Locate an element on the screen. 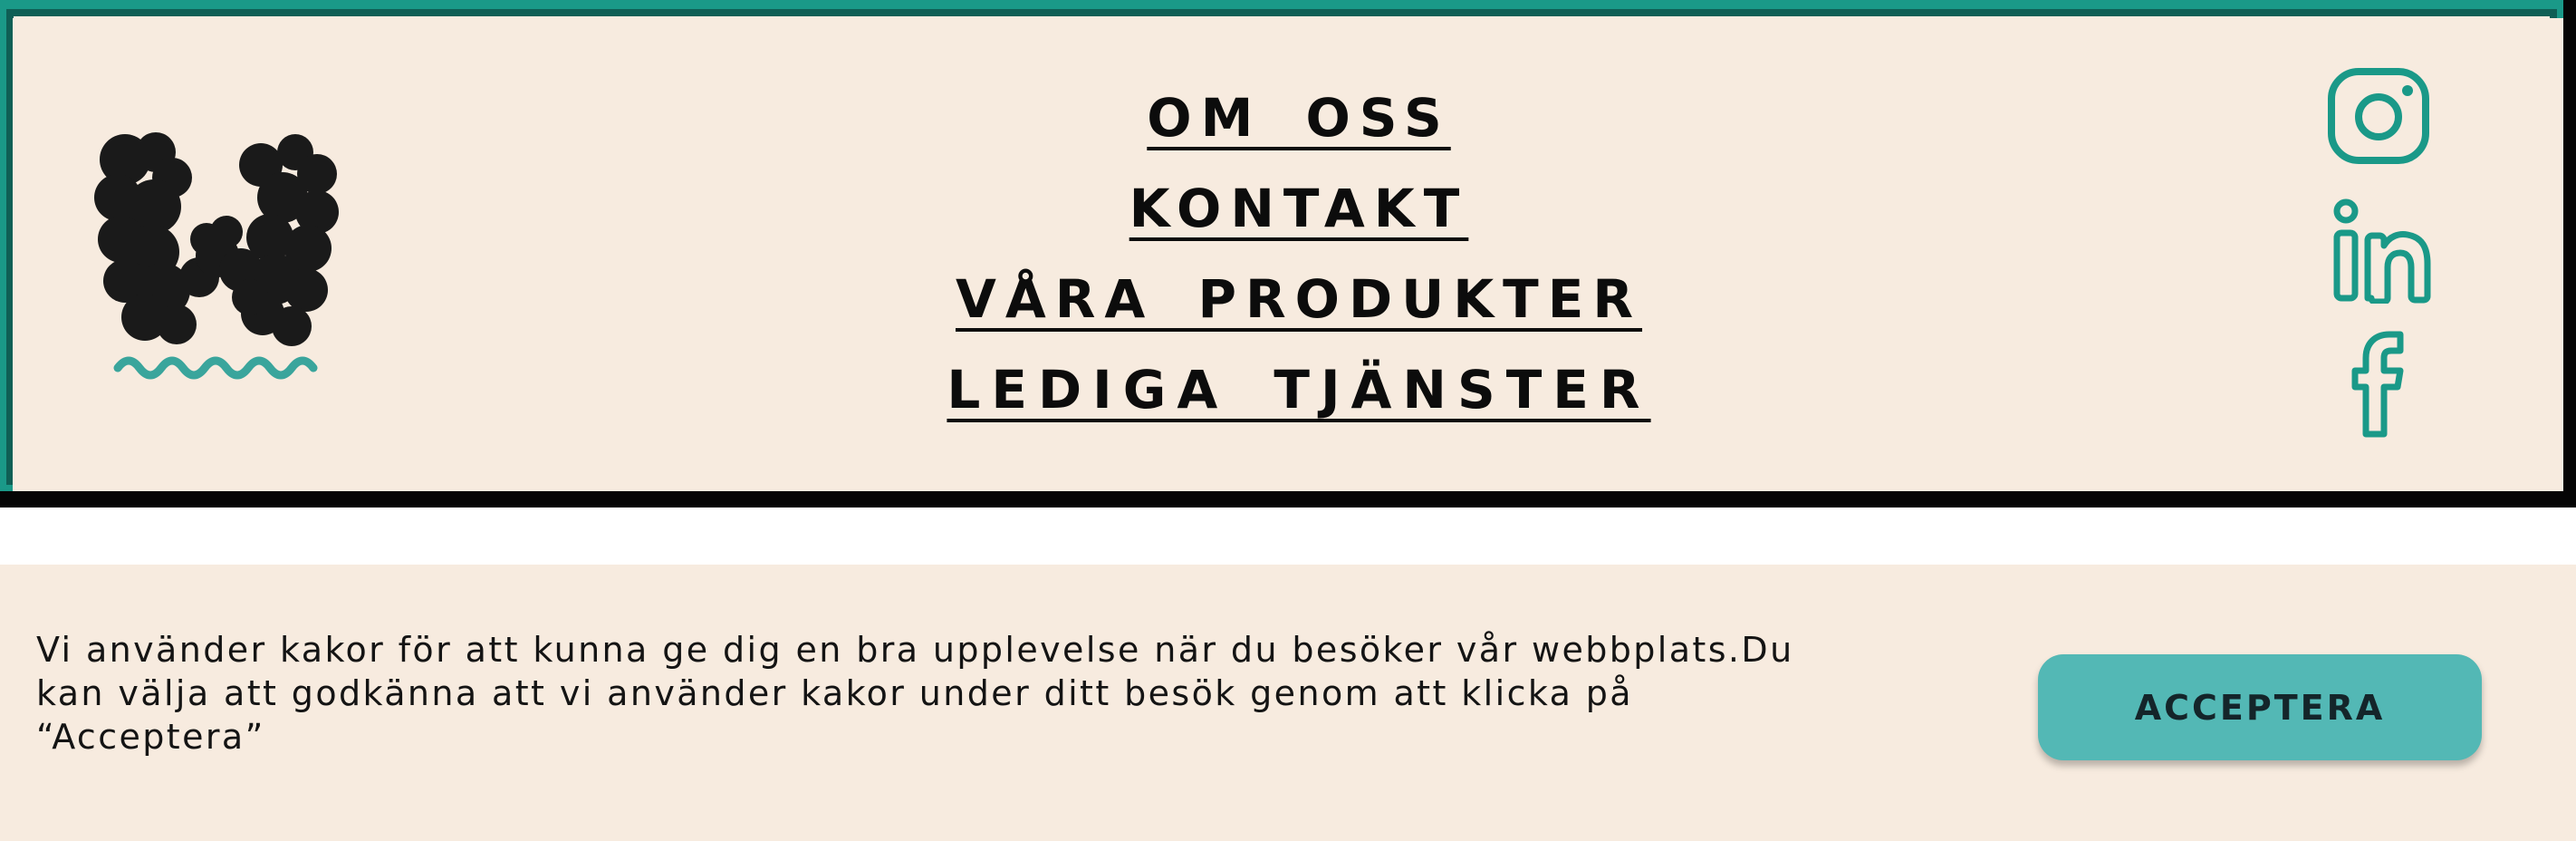  social-links is located at coordinates (2379, 258).